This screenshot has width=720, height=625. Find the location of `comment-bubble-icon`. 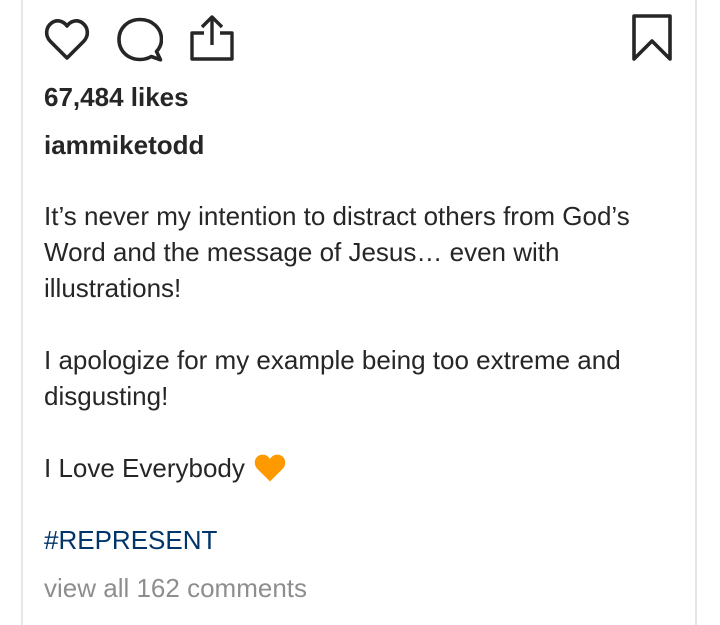

comment-bubble-icon is located at coordinates (140, 40).